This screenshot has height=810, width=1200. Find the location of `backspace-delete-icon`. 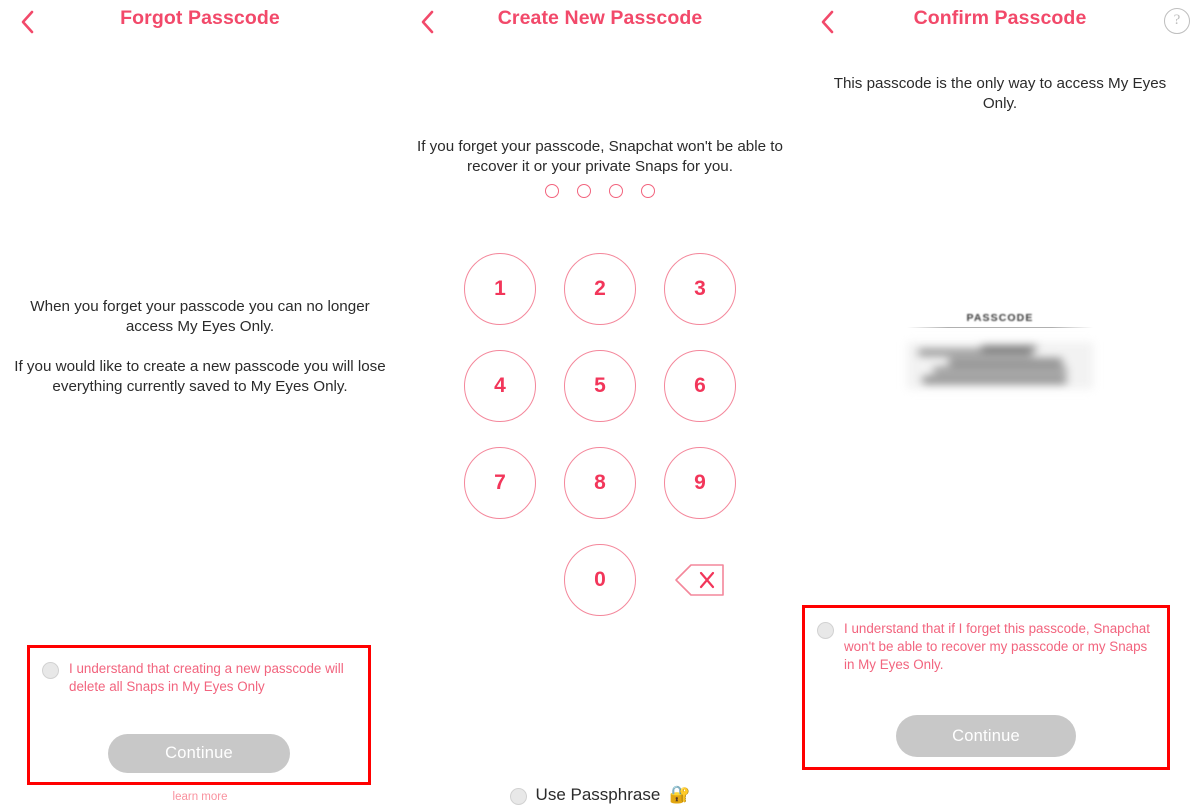

backspace-delete-icon is located at coordinates (699, 579).